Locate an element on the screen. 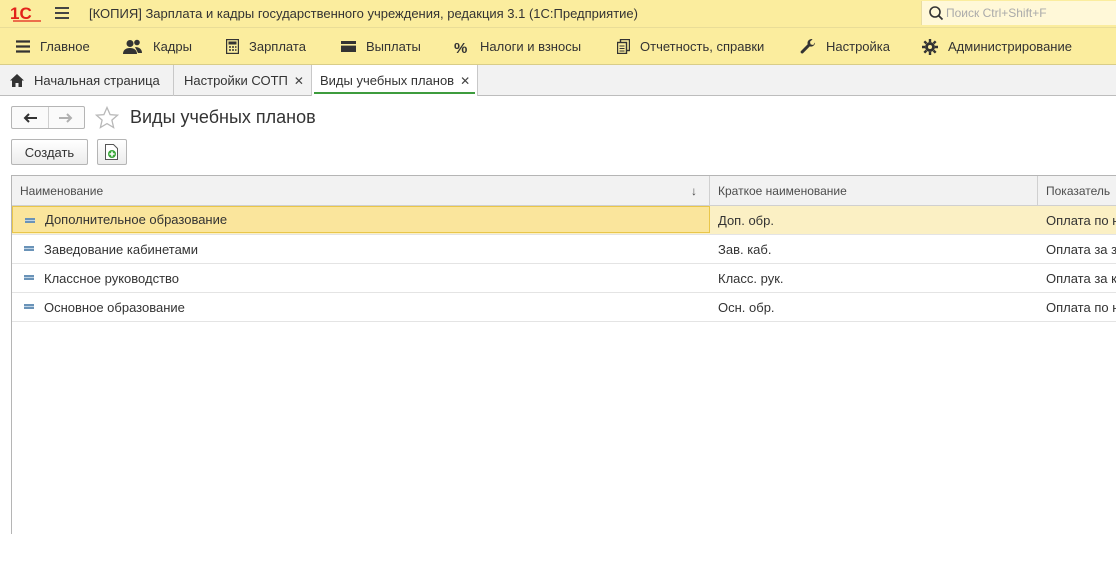 The height and width of the screenshot is (566, 1116). gear-icon is located at coordinates (930, 46).